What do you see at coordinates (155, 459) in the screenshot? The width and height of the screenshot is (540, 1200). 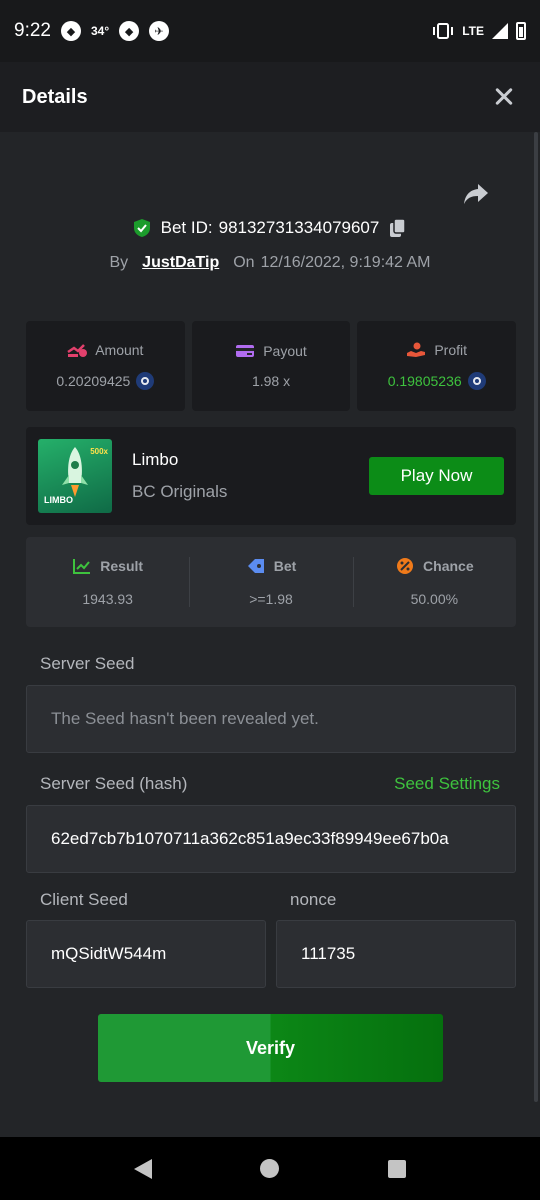 I see `game-name: Limbo` at bounding box center [155, 459].